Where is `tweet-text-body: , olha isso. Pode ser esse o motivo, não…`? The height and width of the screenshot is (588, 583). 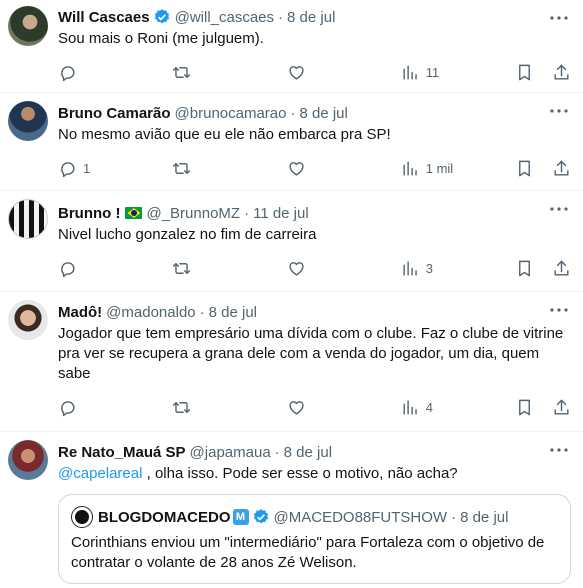 tweet-text-body: , olha isso. Pode ser esse o motivo, não… is located at coordinates (300, 473).